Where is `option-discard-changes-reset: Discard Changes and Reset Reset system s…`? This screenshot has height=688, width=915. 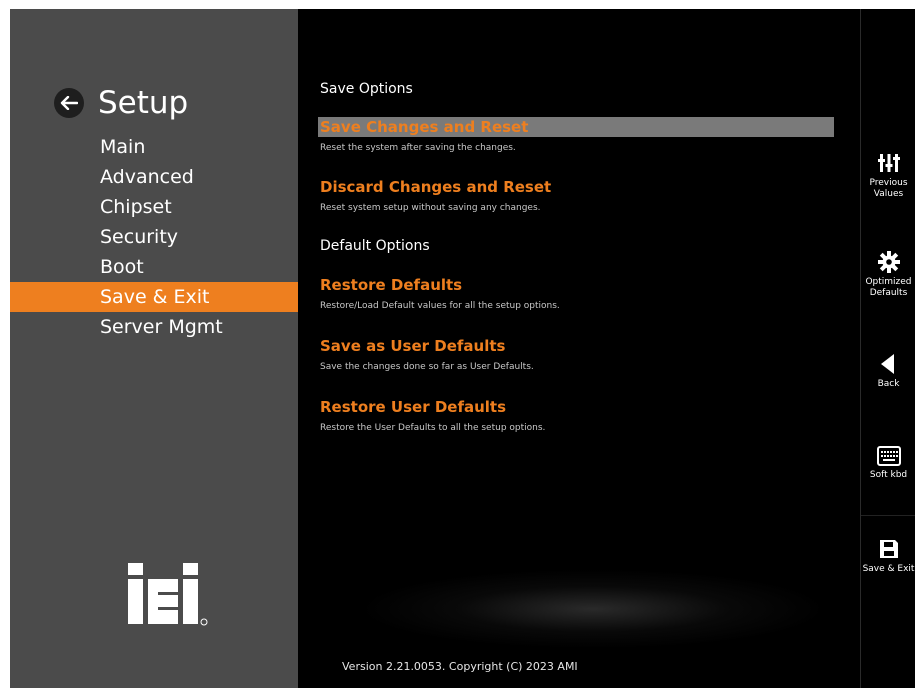
option-discard-changes-reset: Discard Changes and Reset Reset system s… is located at coordinates (577, 195).